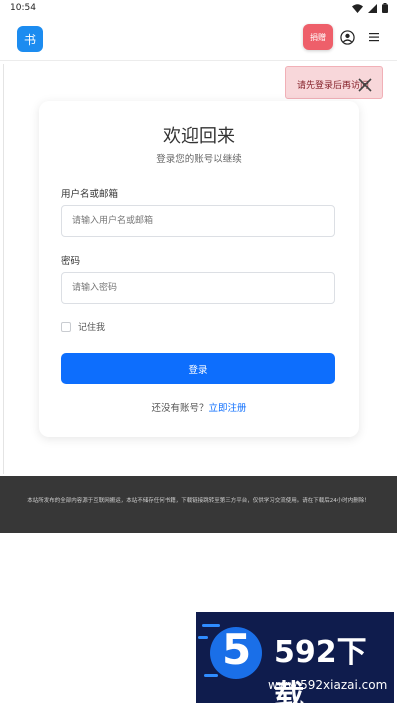  What do you see at coordinates (198, 221) in the screenshot?
I see `username-input` at bounding box center [198, 221].